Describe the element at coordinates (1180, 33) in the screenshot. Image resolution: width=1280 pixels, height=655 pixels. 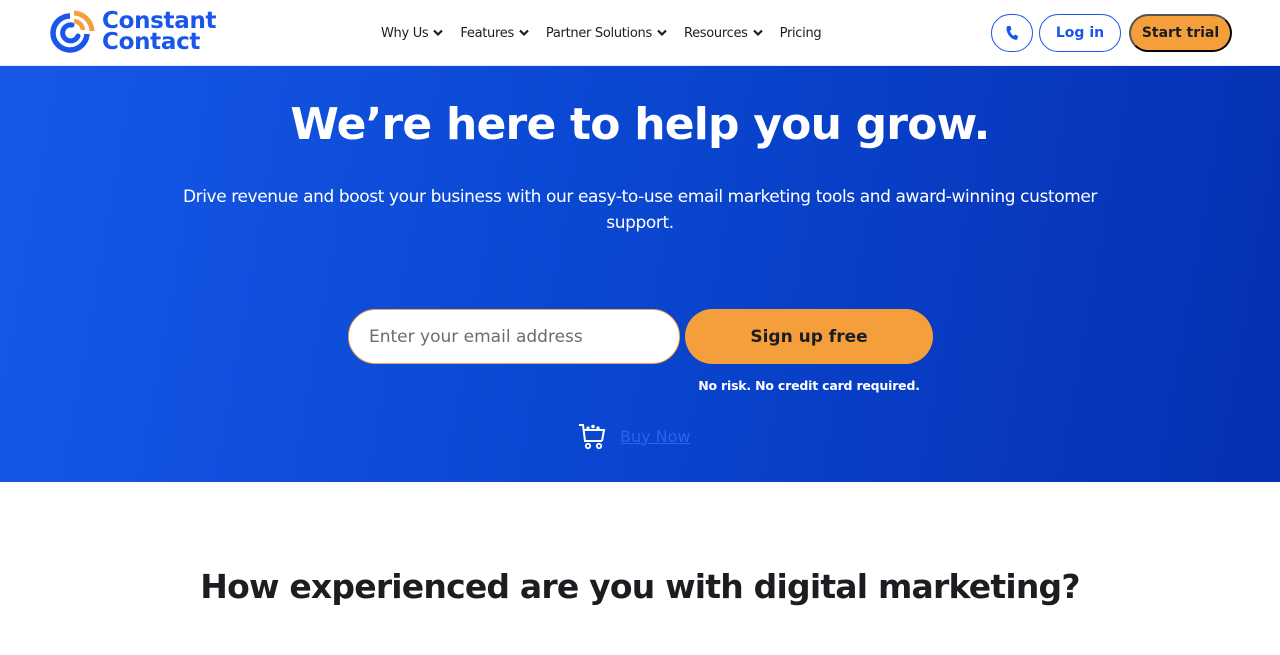
I see `start-trial-button: Start trial` at that location.